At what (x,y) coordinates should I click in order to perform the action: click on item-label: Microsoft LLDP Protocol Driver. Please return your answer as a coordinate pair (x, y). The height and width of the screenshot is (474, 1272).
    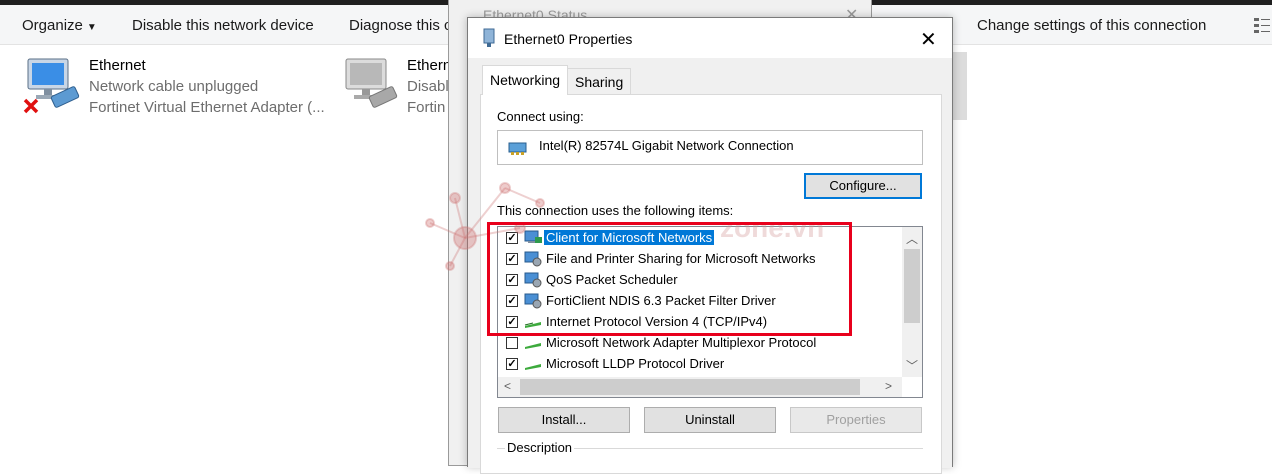
    Looking at the image, I should click on (635, 363).